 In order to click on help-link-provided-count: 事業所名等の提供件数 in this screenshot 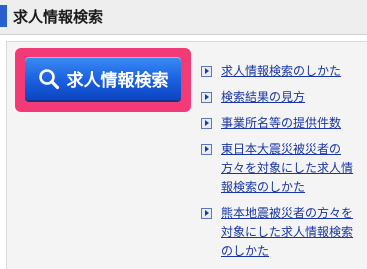, I will do `click(281, 123)`.